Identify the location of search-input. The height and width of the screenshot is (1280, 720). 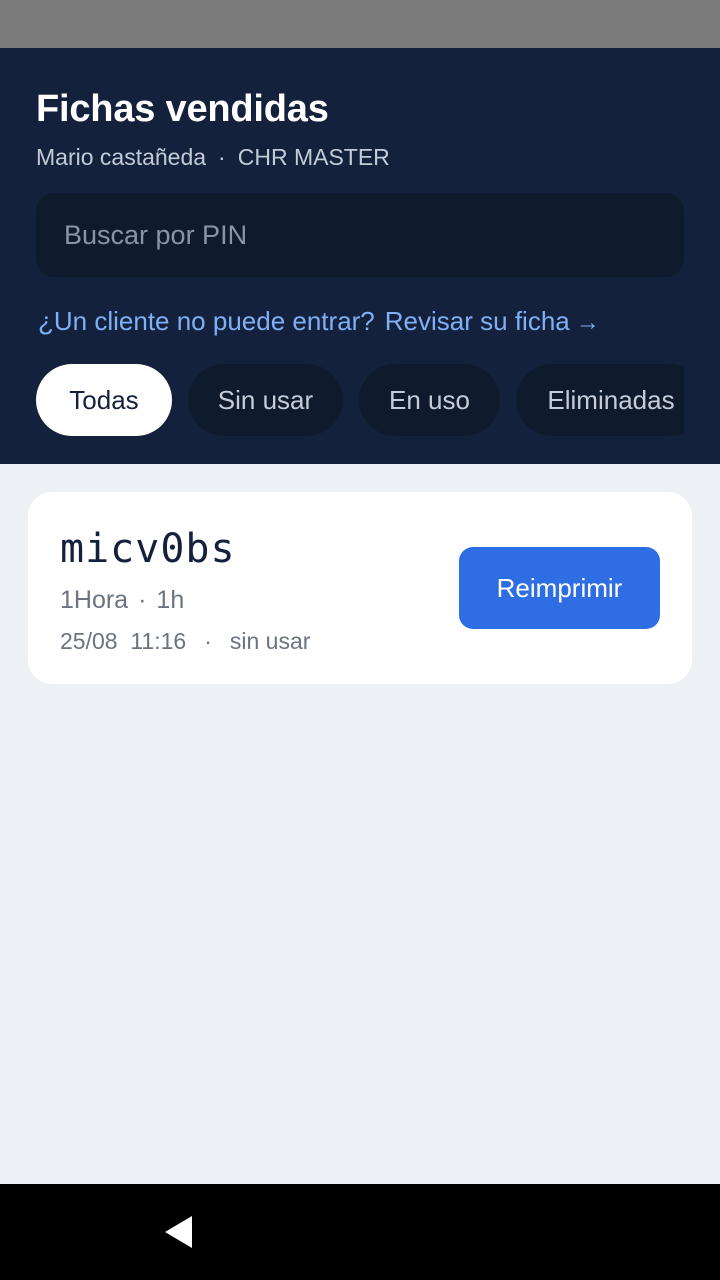
(360, 235).